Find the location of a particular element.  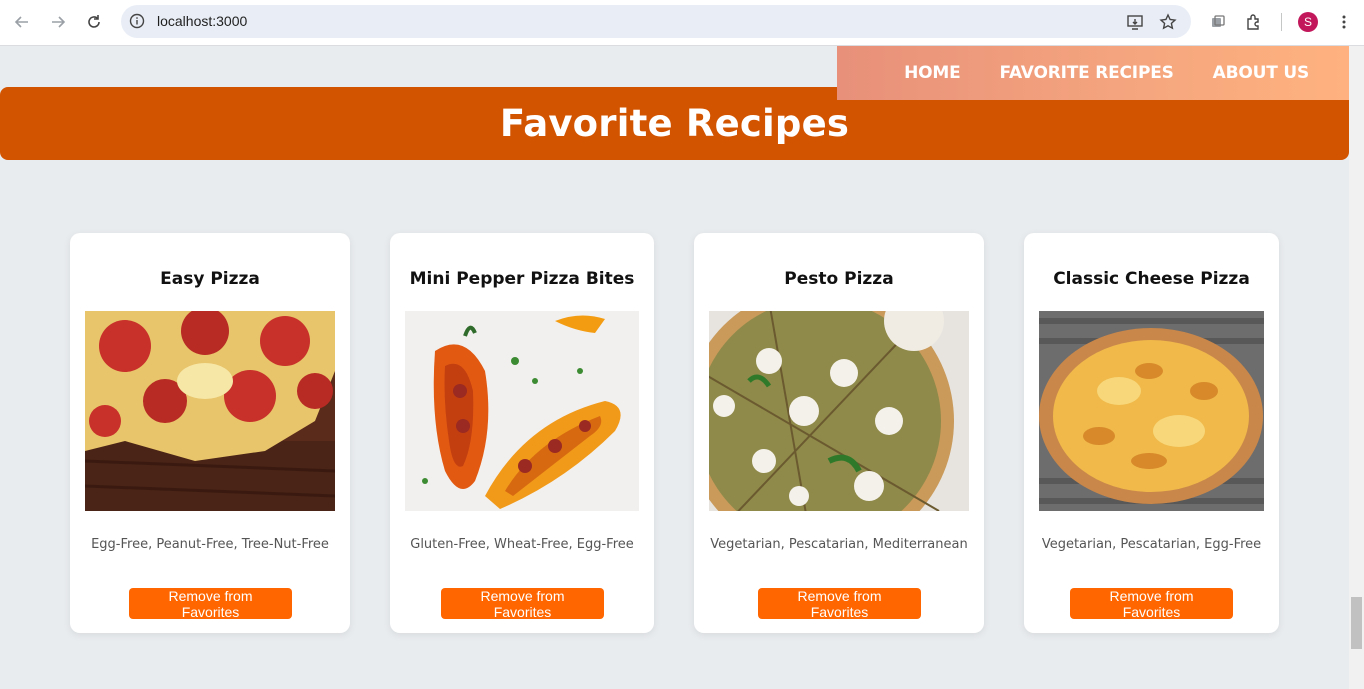

nav-favorite-recipes-link: FAVORITE RECIPES is located at coordinates (1087, 73).